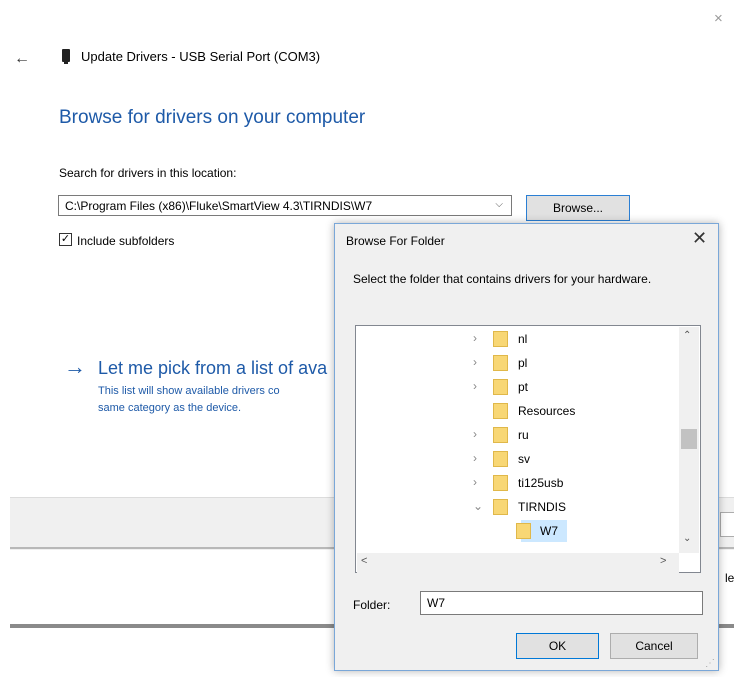 Image resolution: width=734 pixels, height=677 pixels. I want to click on tree-item-label: W7, so click(549, 531).